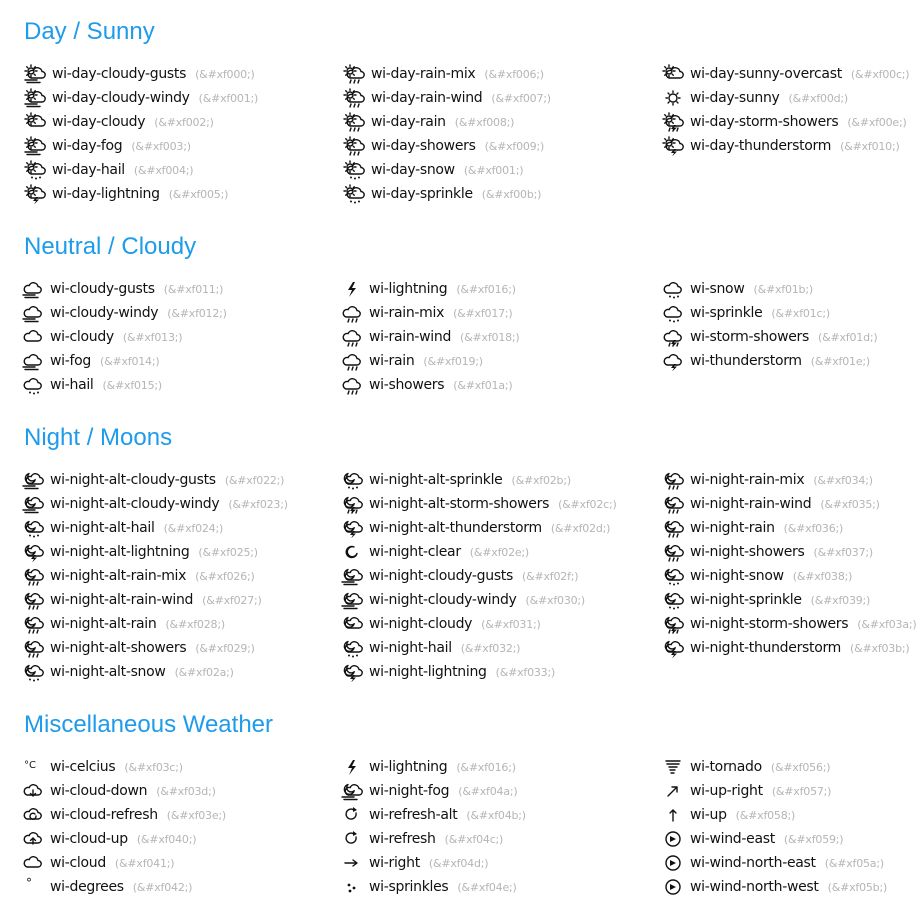  What do you see at coordinates (769, 361) in the screenshot?
I see `icon-entry: wi-thunderstorm (&#xf01e;)` at bounding box center [769, 361].